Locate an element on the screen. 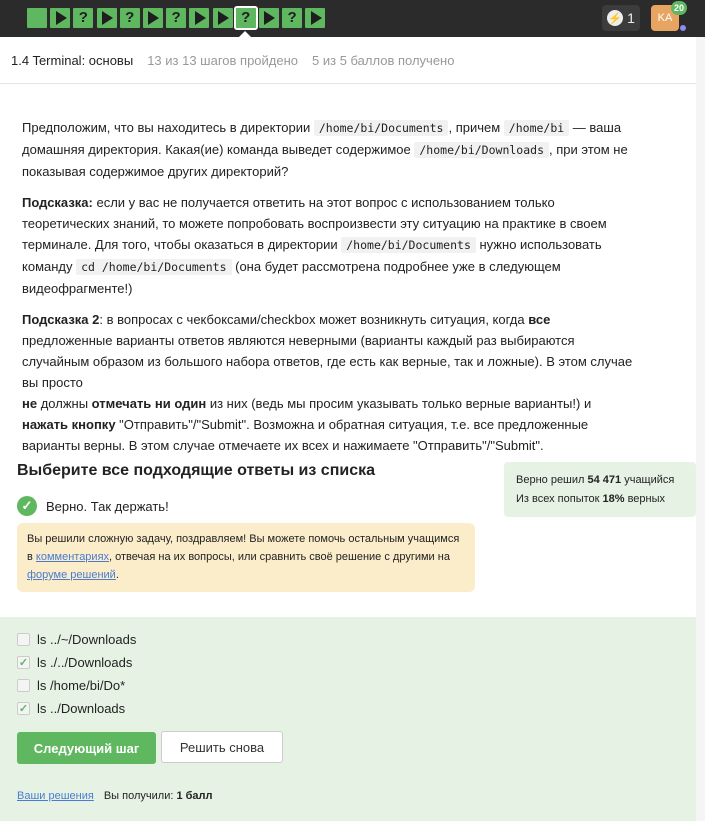 The image size is (705, 821). points-earned: 1 балл is located at coordinates (194, 796).